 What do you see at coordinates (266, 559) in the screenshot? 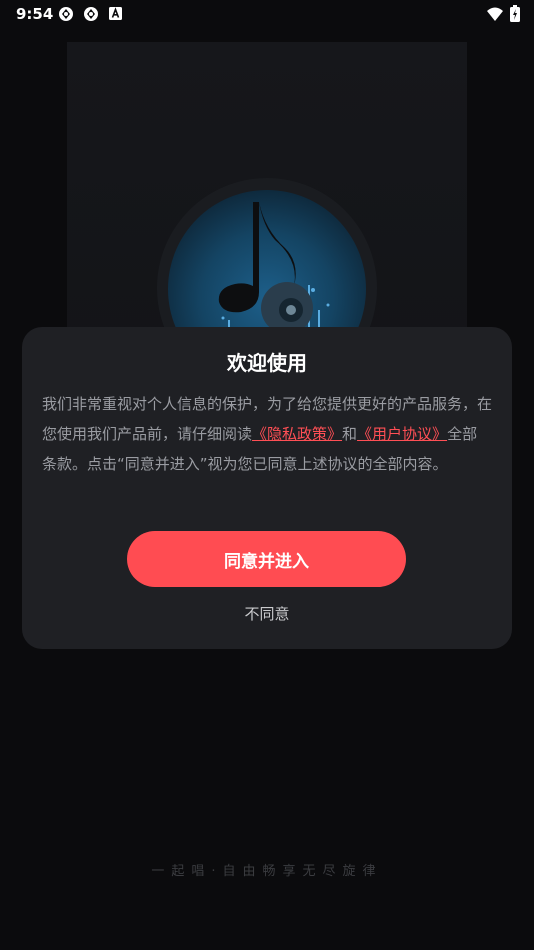
I see `agree-button: 同意并进入` at bounding box center [266, 559].